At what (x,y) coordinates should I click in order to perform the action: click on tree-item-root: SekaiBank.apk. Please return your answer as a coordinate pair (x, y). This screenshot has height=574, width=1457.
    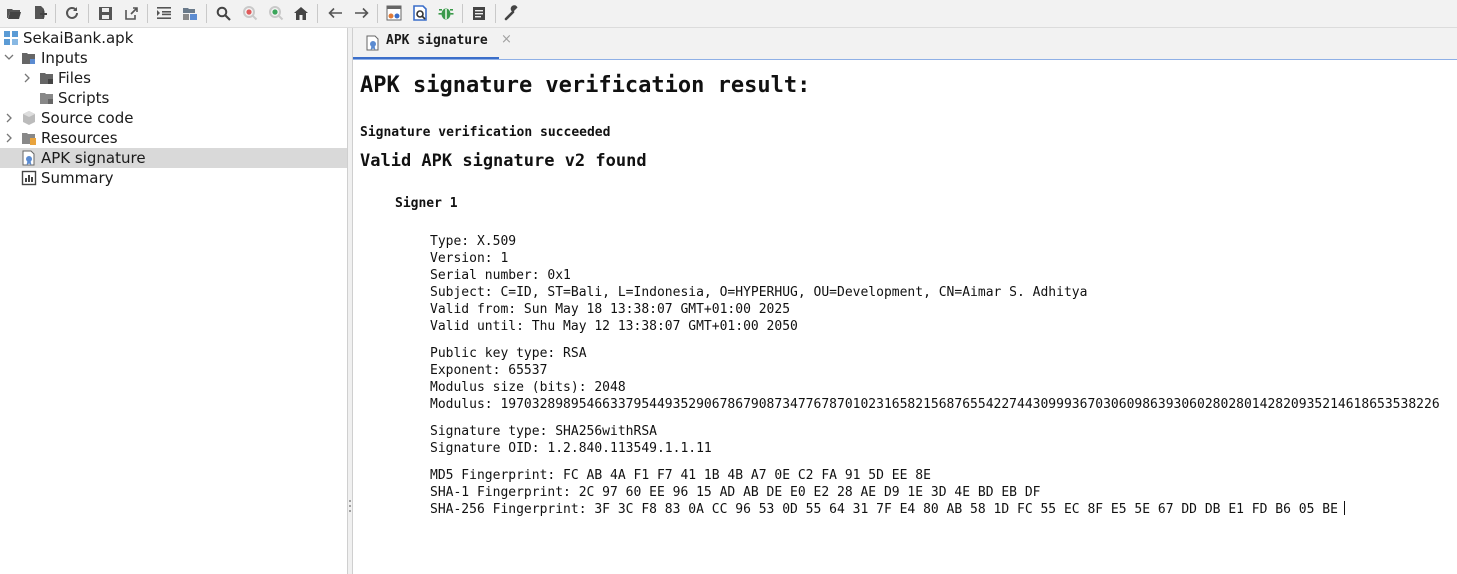
    Looking at the image, I should click on (173, 38).